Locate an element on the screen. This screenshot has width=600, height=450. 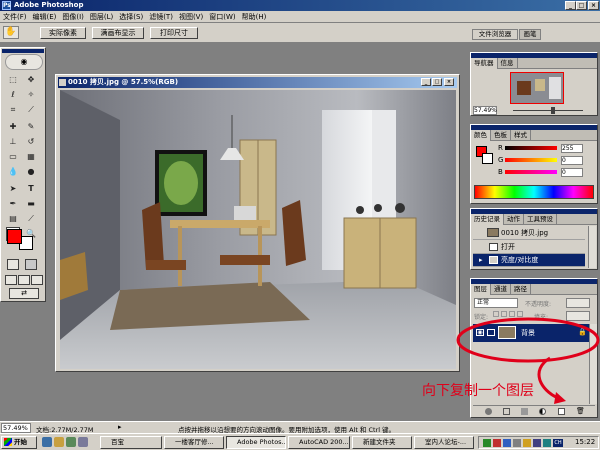
brush-tool-icon: ✎ is located at coordinates (31, 127).